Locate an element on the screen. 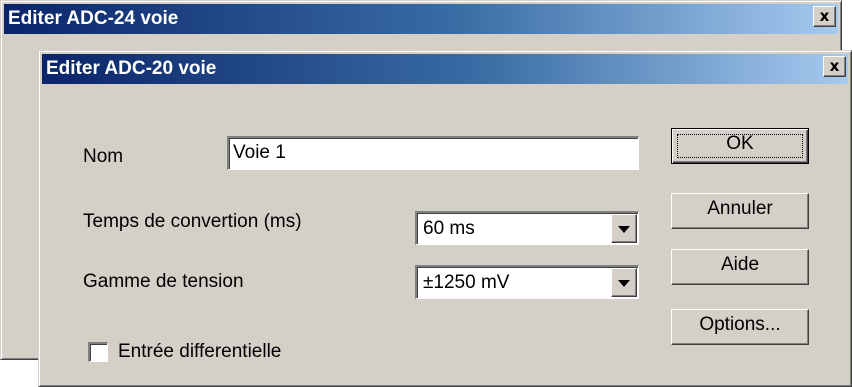  adc20-close-button: x is located at coordinates (834, 66).